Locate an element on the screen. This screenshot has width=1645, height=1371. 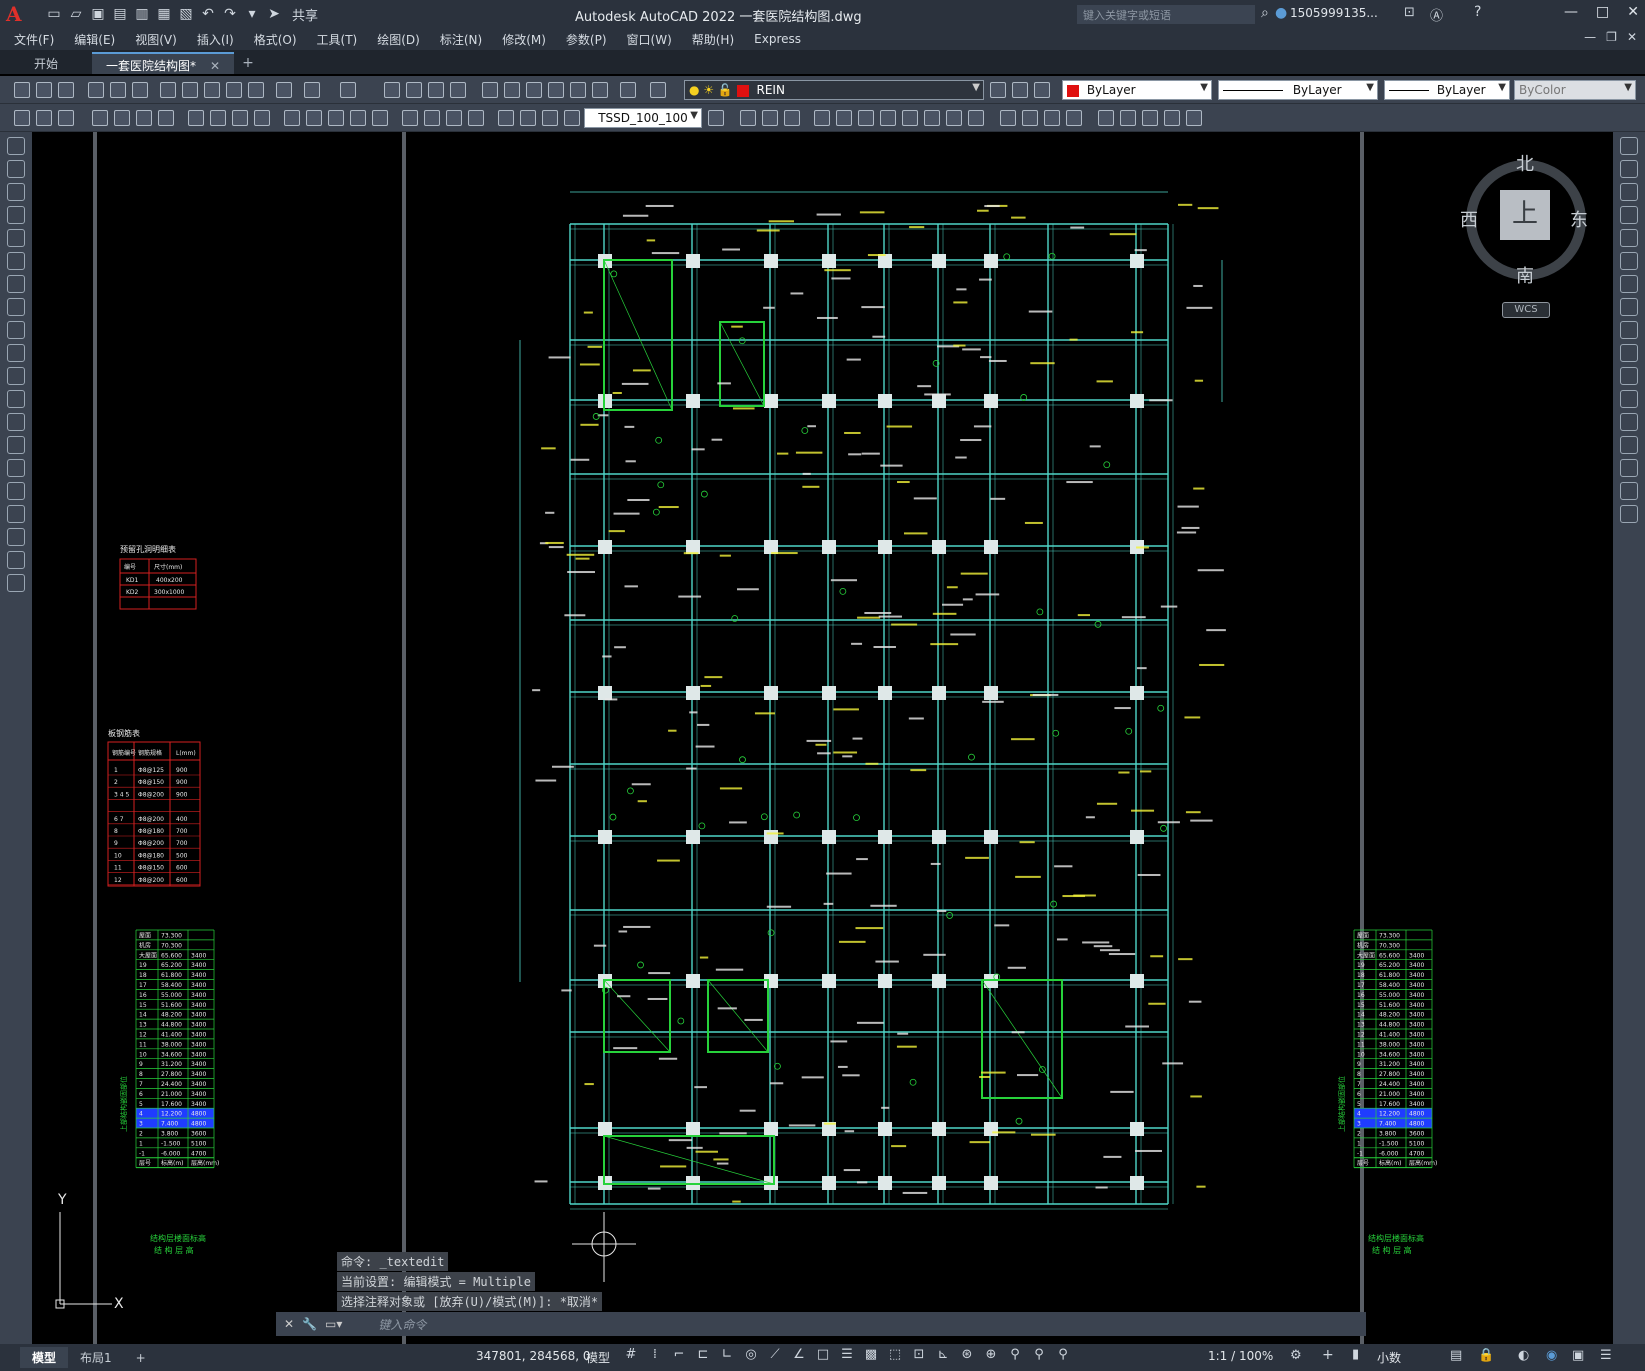
markup-icon is located at coordinates (578, 90).